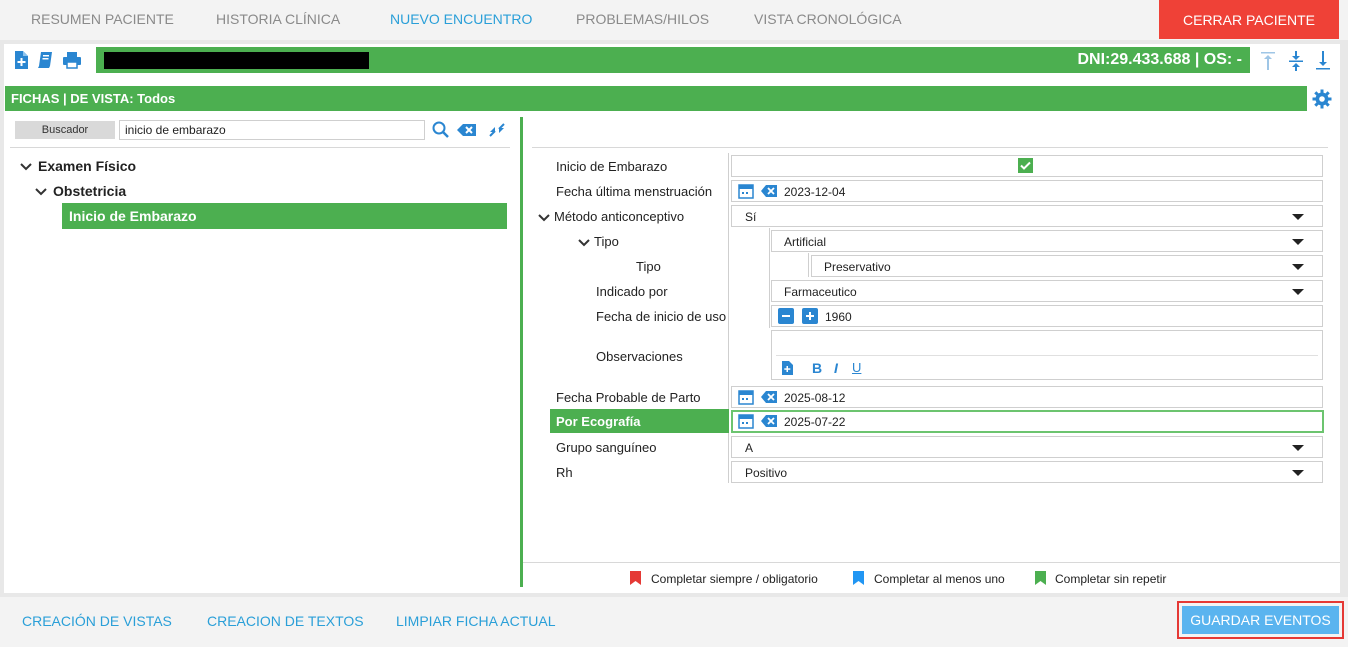 The width and height of the screenshot is (1348, 647). I want to click on settings-icon, so click(1322, 99).